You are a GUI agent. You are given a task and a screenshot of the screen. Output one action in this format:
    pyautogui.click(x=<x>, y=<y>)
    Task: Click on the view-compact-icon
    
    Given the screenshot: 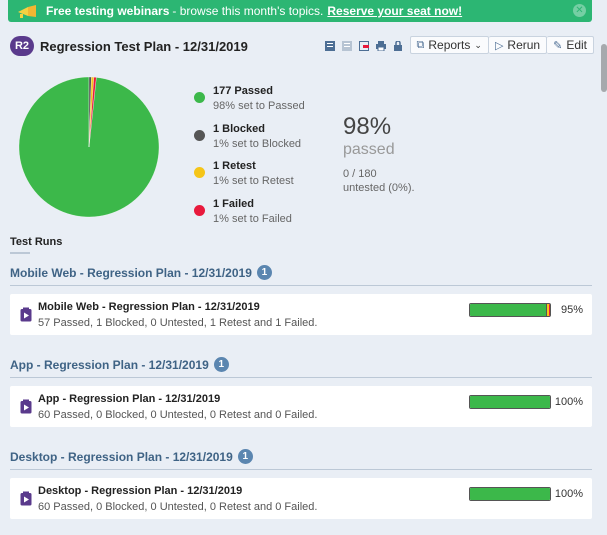 What is the action you would take?
    pyautogui.click(x=329, y=45)
    